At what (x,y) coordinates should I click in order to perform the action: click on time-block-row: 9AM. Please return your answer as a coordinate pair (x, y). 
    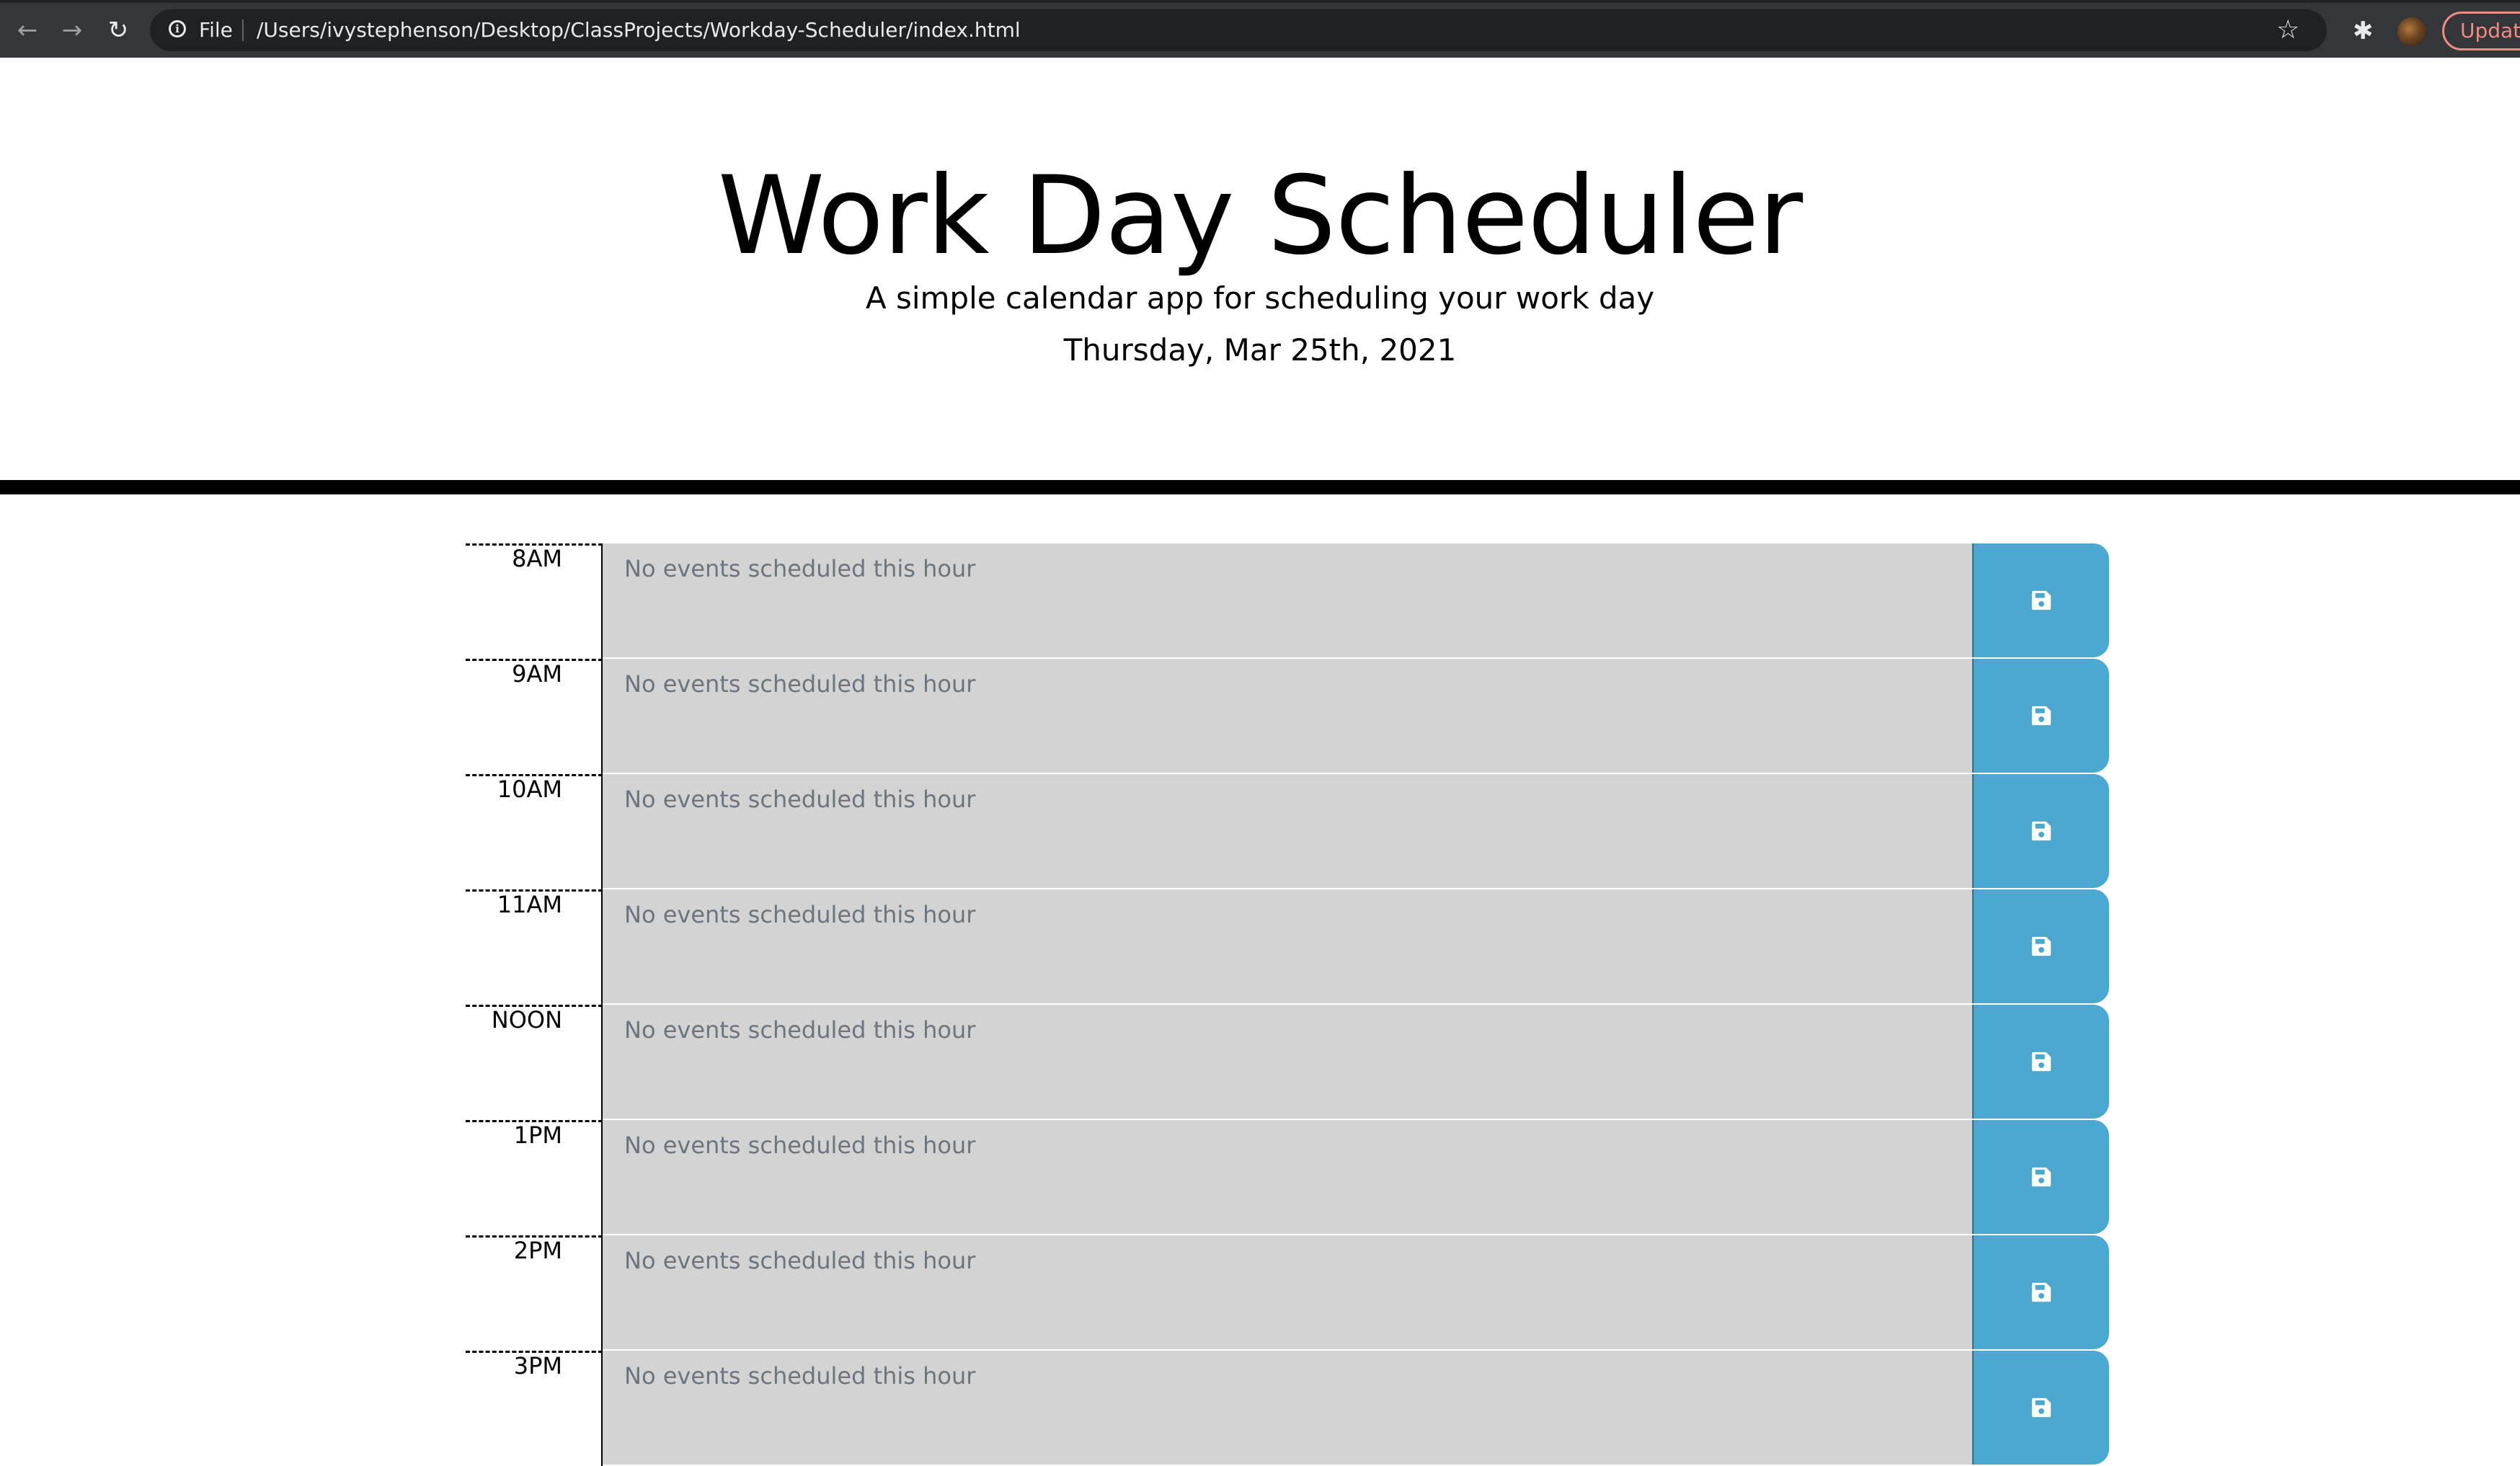
    Looking at the image, I should click on (1287, 716).